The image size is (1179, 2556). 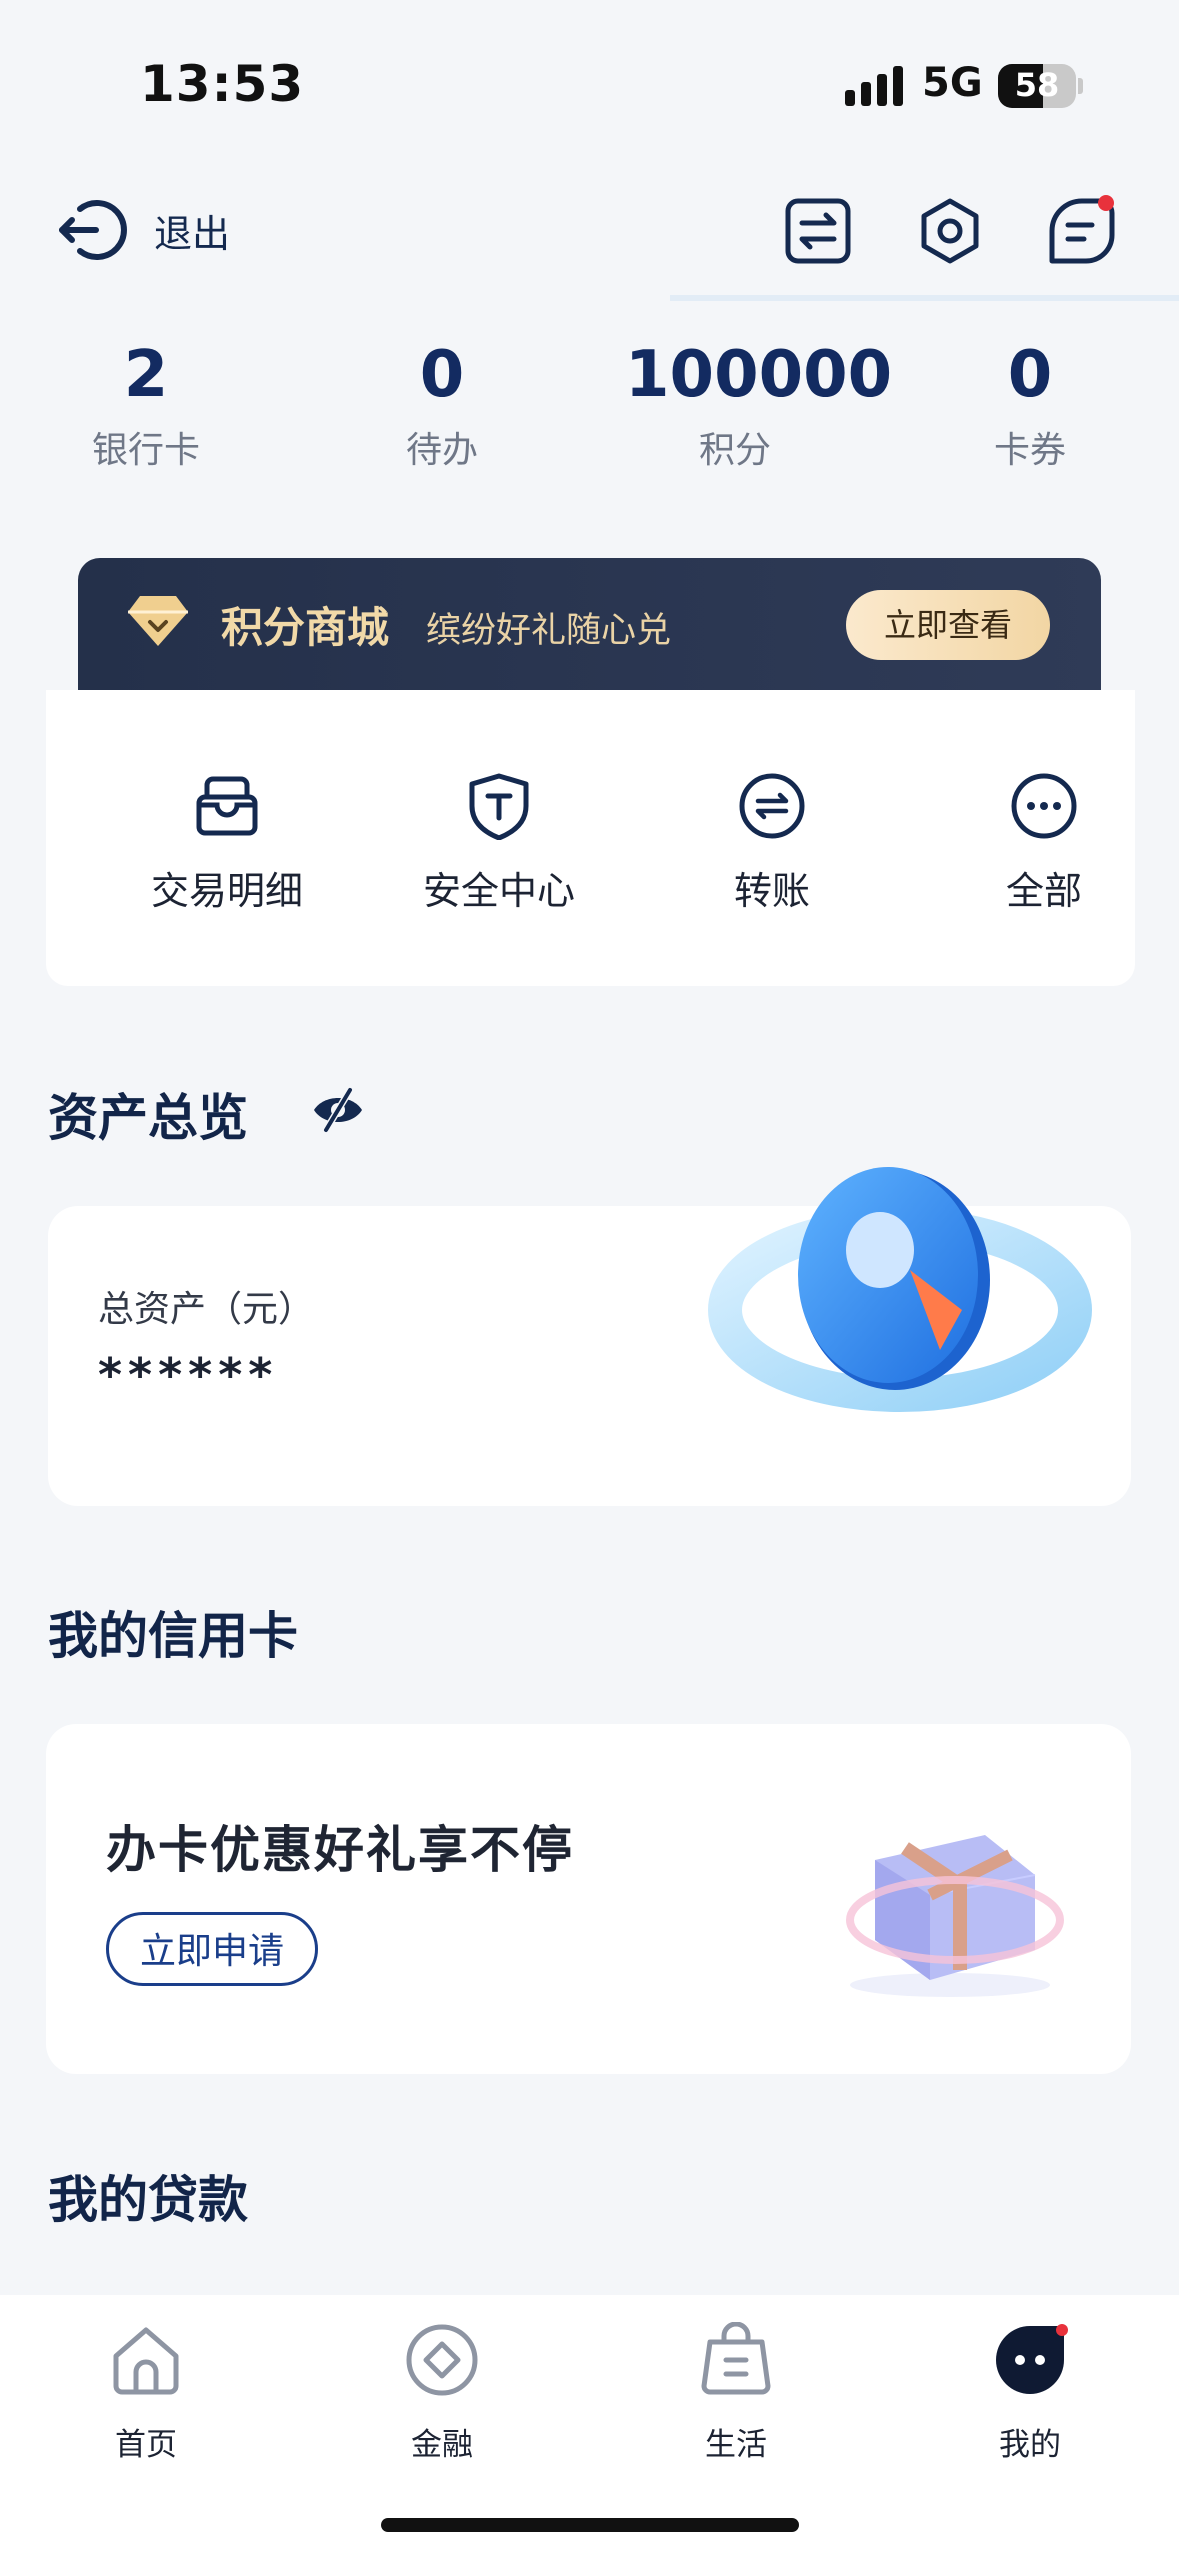 What do you see at coordinates (1043, 891) in the screenshot?
I see `quick-action-label: 全部` at bounding box center [1043, 891].